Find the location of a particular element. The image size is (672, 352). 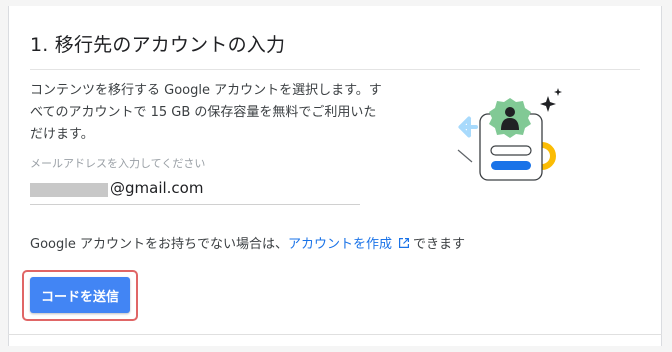

email-field-label: メールアドレスを入力してください is located at coordinates (118, 163).